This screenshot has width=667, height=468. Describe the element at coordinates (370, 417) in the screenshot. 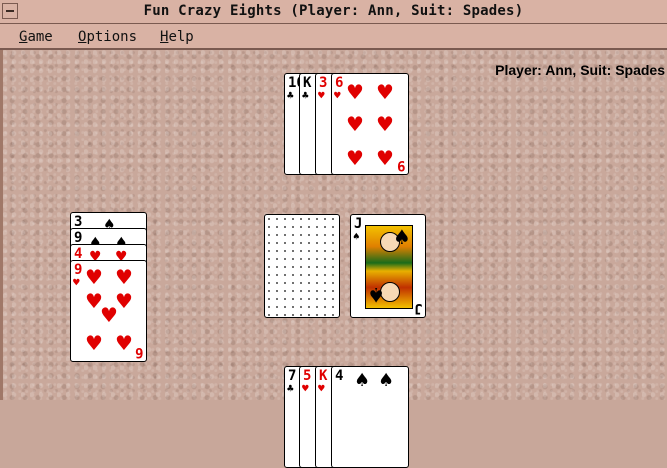

I see `player-card-4: 4 ♠ ♠` at that location.